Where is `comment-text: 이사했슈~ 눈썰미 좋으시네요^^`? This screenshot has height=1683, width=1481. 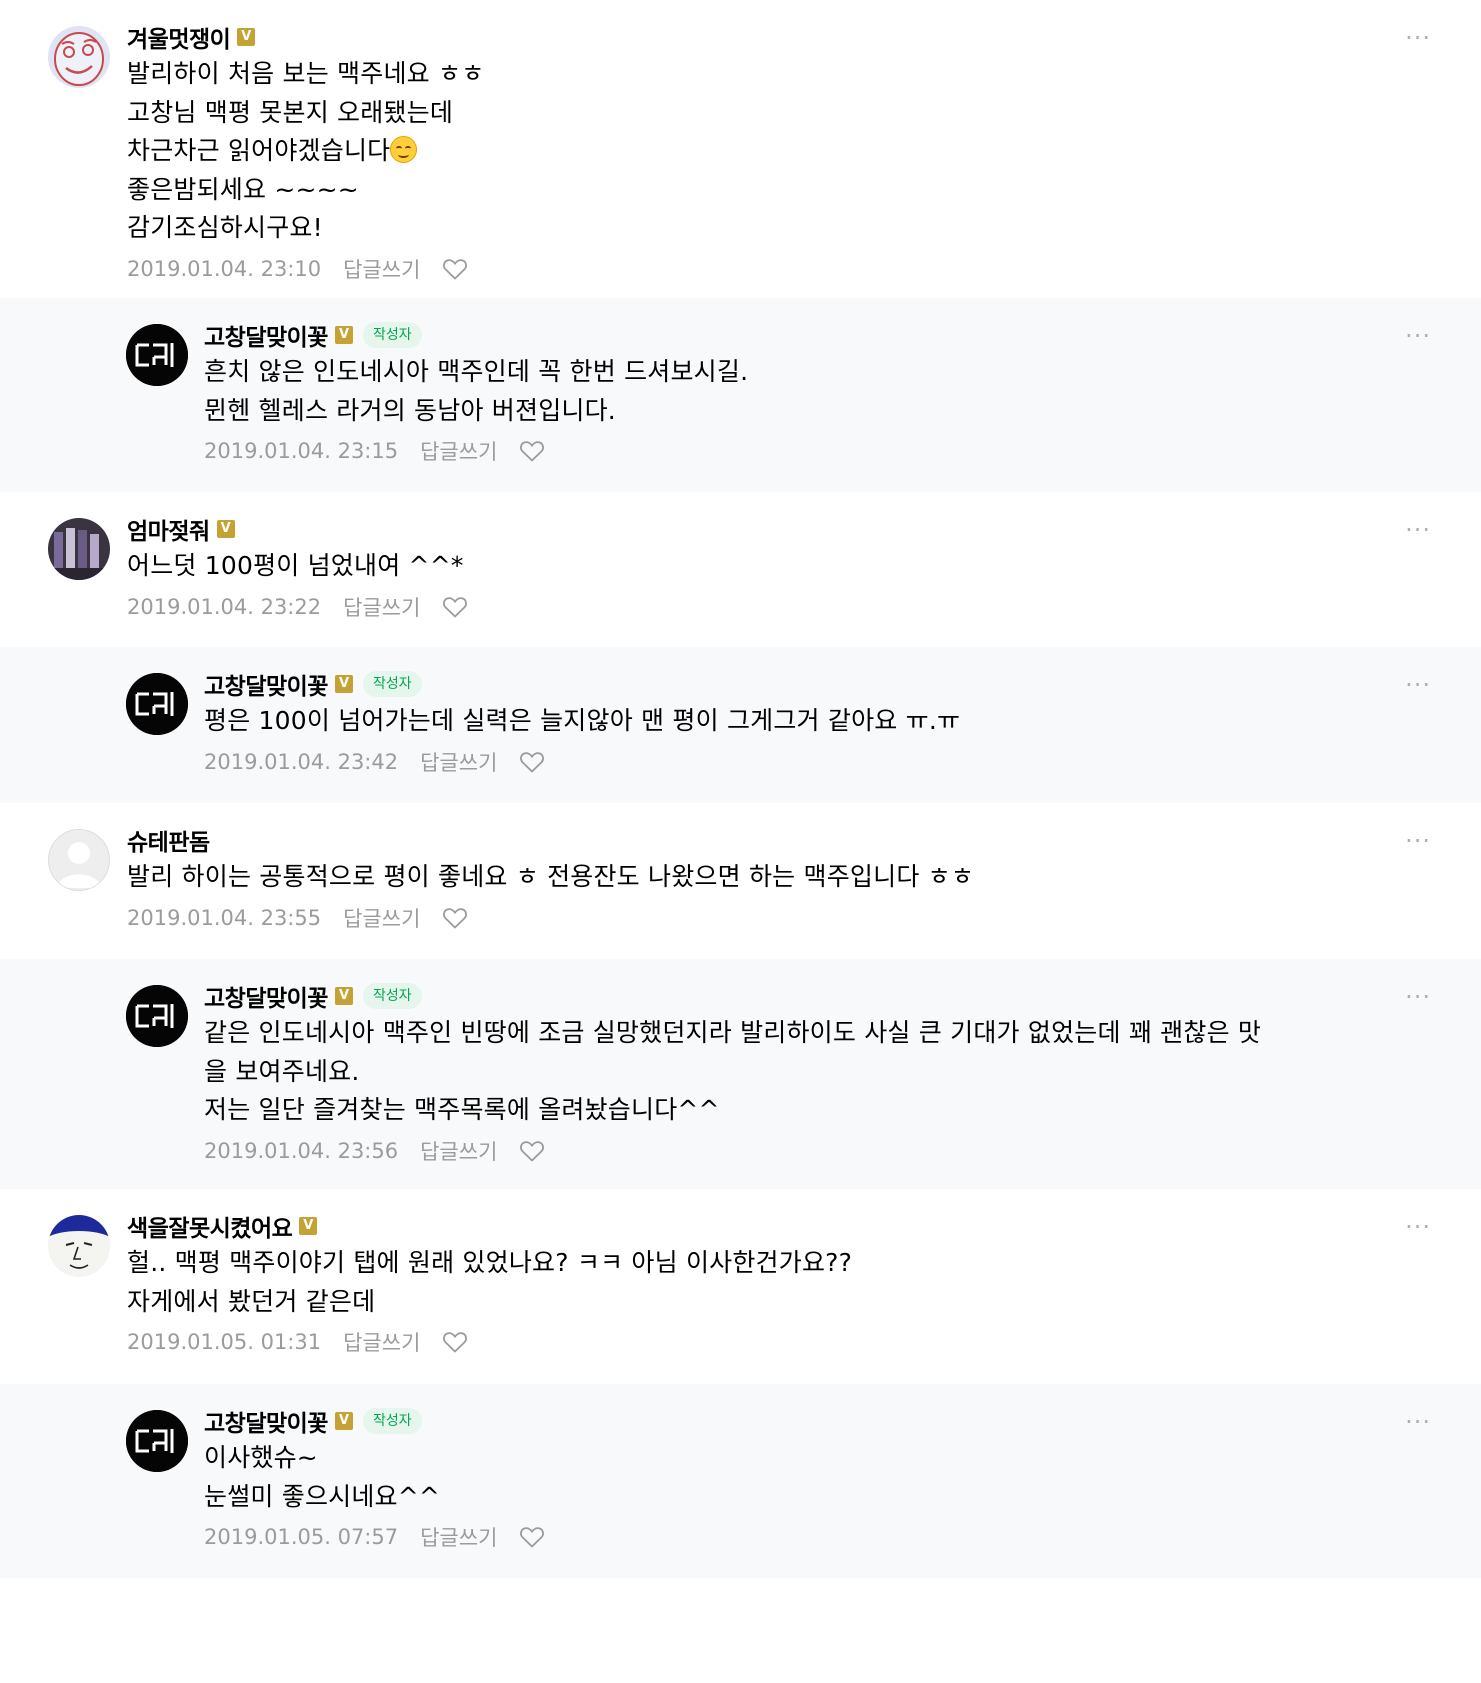
comment-text: 이사했슈~ 눈썰미 좋으시네요^^ is located at coordinates (322, 1477).